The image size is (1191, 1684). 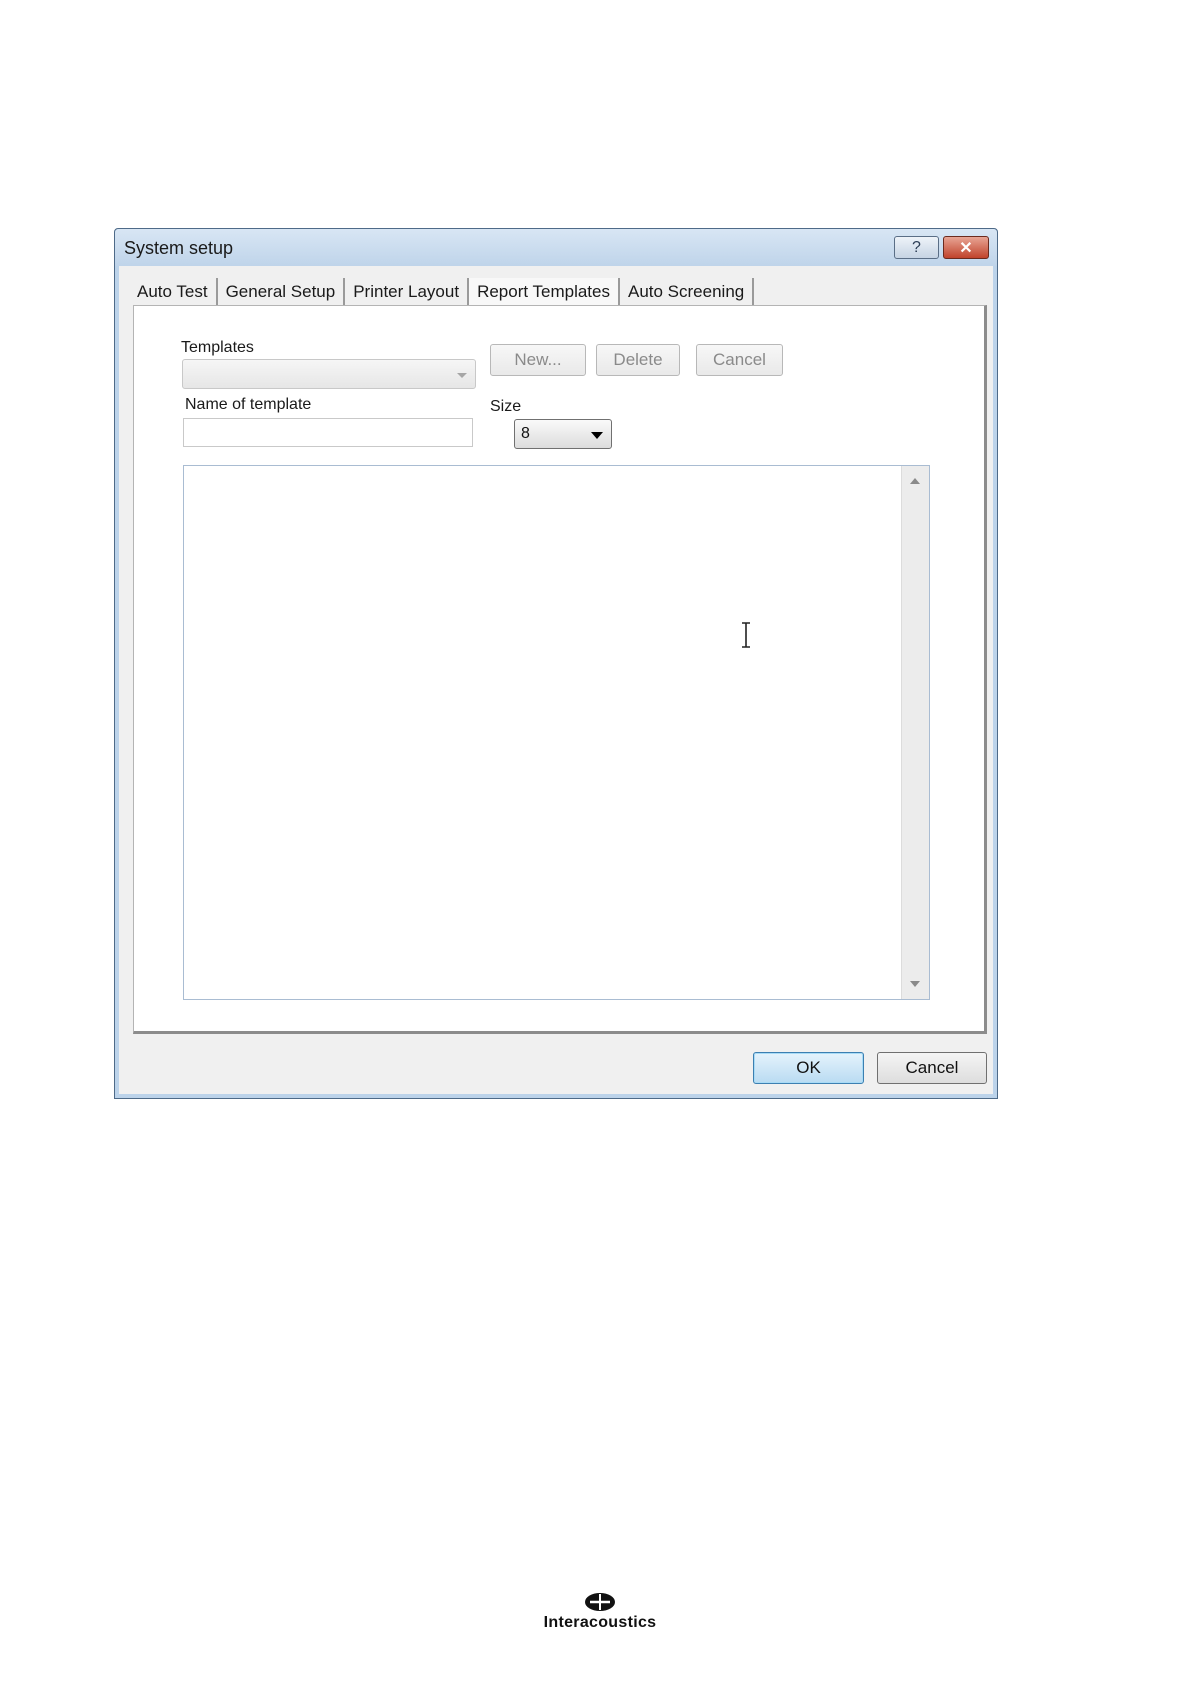 I want to click on close-icon: ✕, so click(x=966, y=248).